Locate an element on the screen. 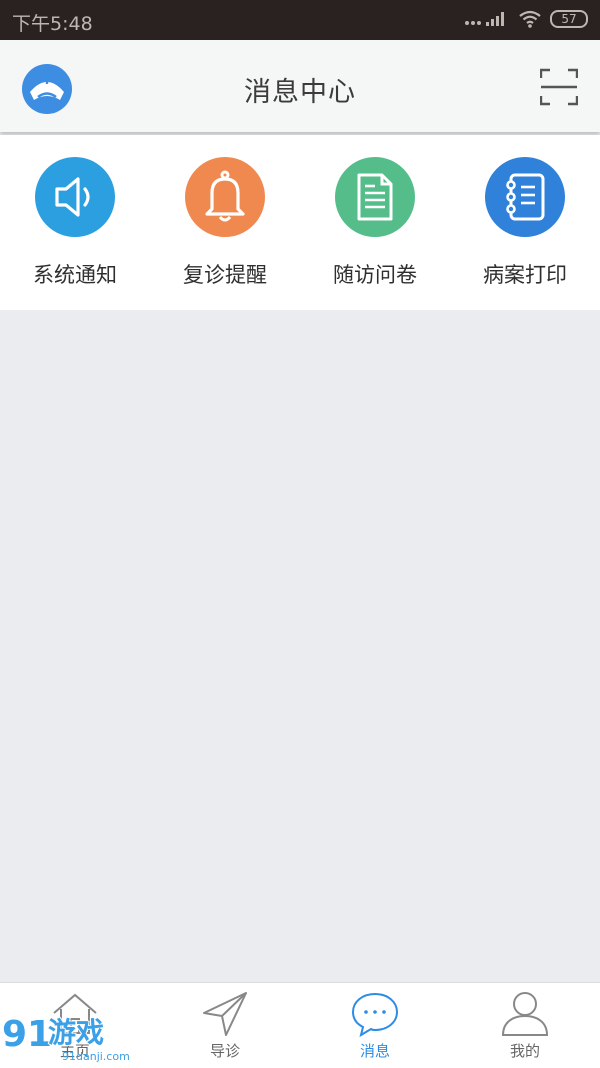 The image size is (600, 1068). app-header: 消息中心 is located at coordinates (300, 86).